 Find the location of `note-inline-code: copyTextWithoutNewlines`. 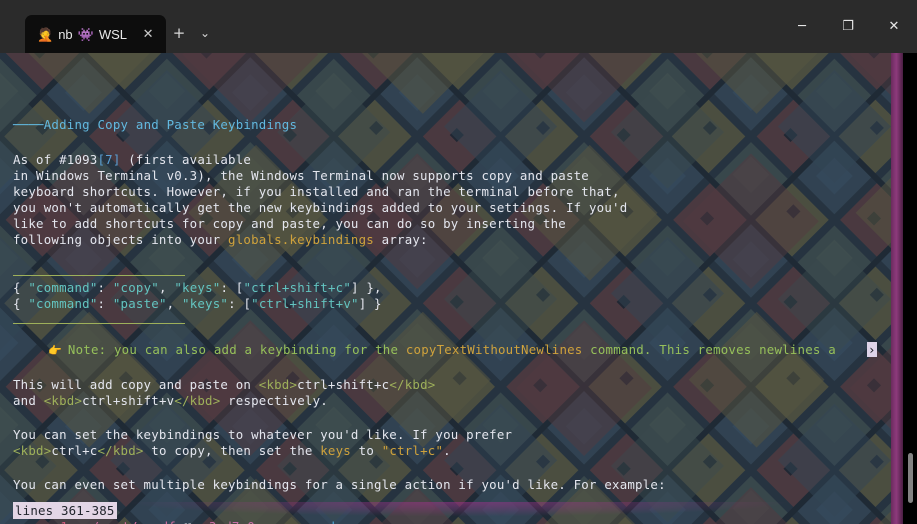

note-inline-code: copyTextWithoutNewlines is located at coordinates (494, 349).